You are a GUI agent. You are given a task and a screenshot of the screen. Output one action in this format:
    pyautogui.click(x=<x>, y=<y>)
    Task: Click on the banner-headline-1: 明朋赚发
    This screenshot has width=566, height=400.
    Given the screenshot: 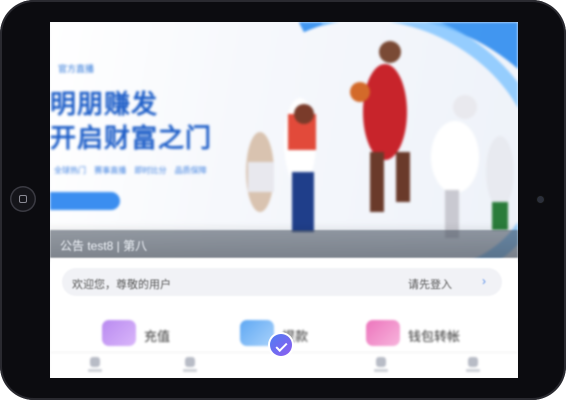 What is the action you would take?
    pyautogui.click(x=104, y=104)
    